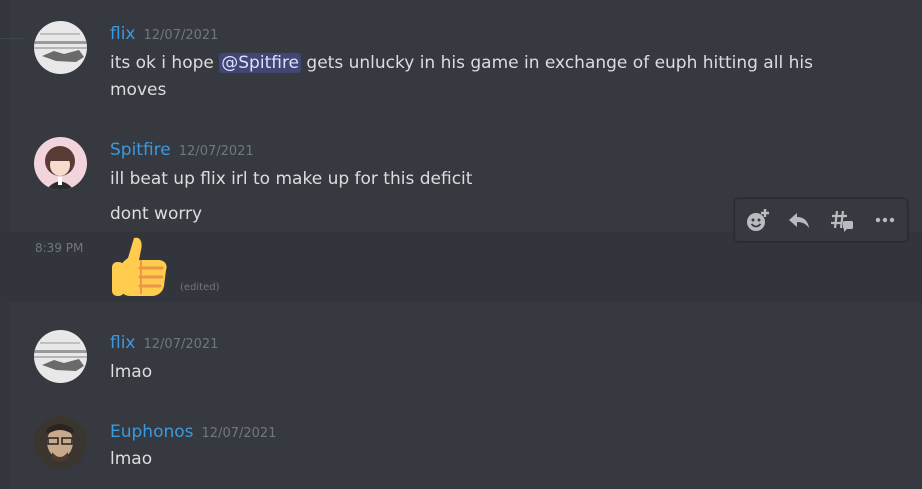  Describe the element at coordinates (885, 220) in the screenshot. I see `more-icon` at that location.